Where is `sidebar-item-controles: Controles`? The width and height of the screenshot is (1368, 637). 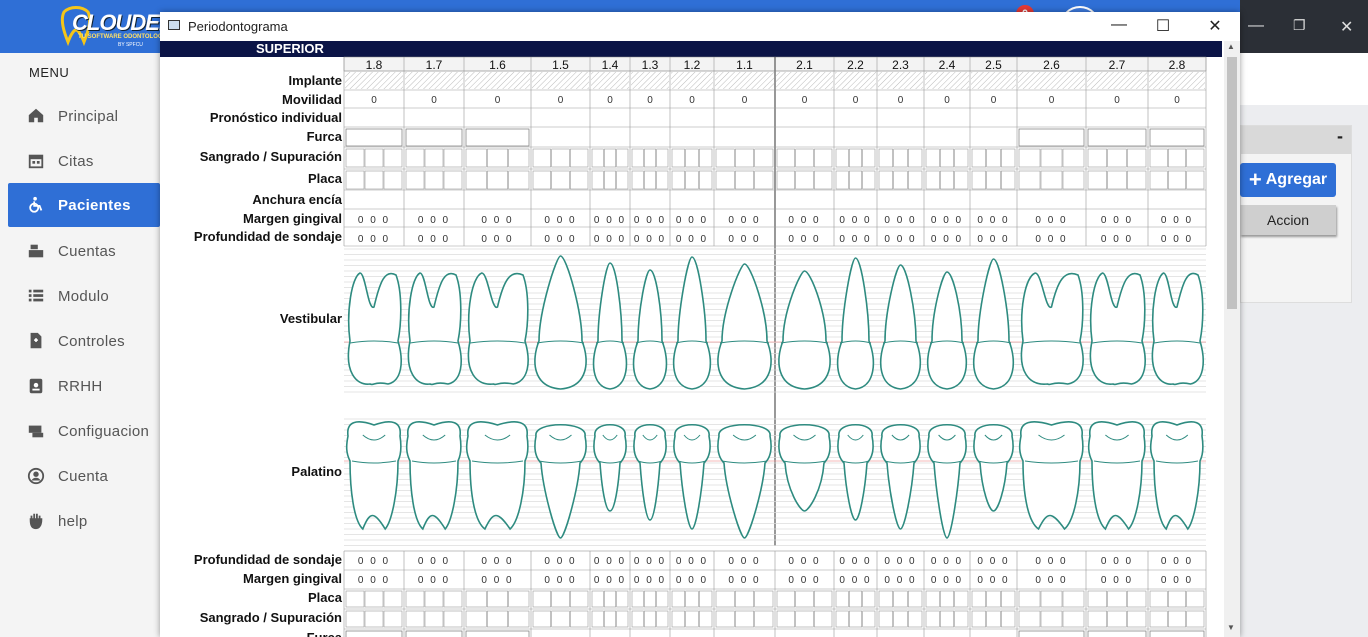
sidebar-item-controles: Controles is located at coordinates (84, 341).